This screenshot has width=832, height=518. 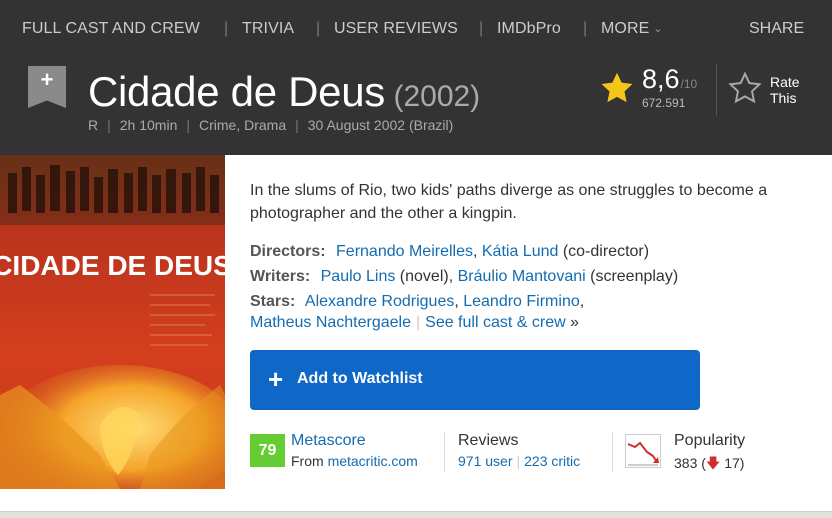 What do you see at coordinates (519, 461) in the screenshot?
I see `reviews-links: 971 user | 223 critic` at bounding box center [519, 461].